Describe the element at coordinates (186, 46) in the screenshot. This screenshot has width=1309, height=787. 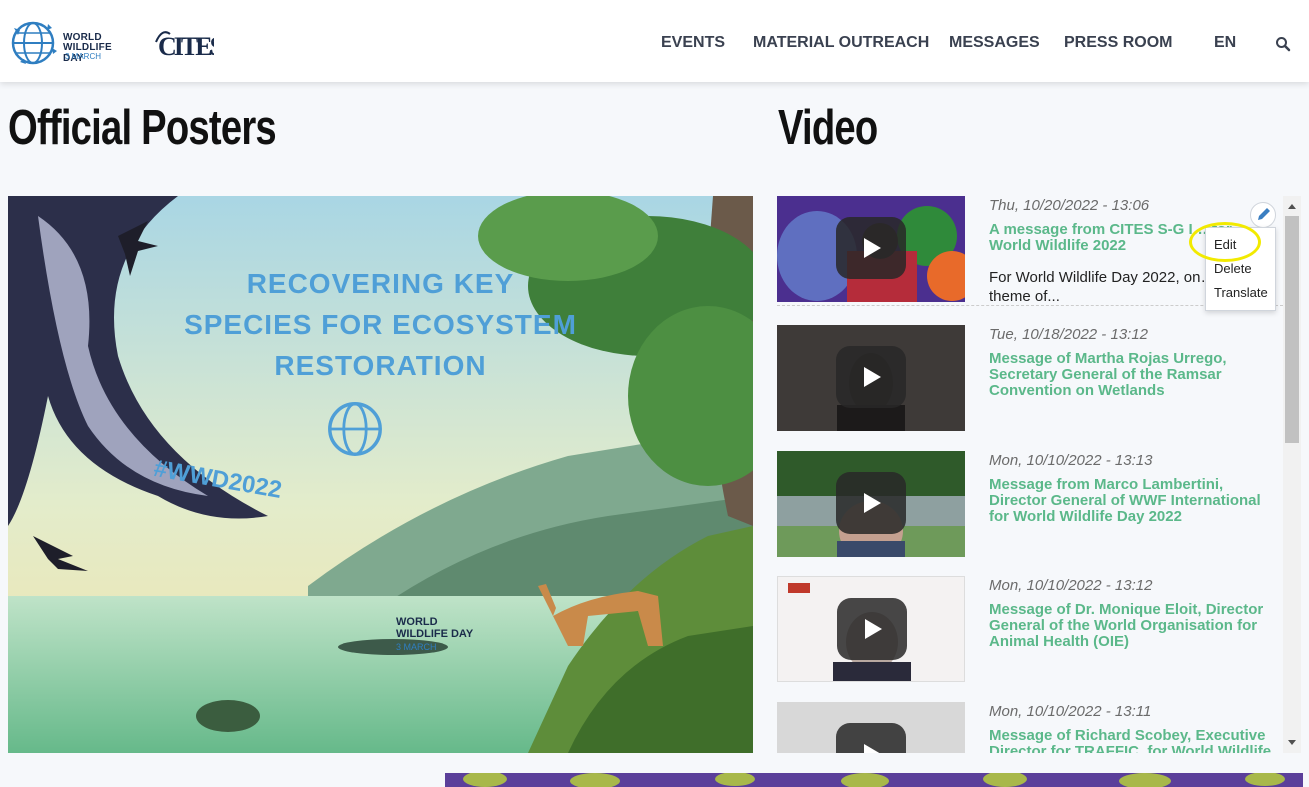
I see `svg-text: CITES` at that location.